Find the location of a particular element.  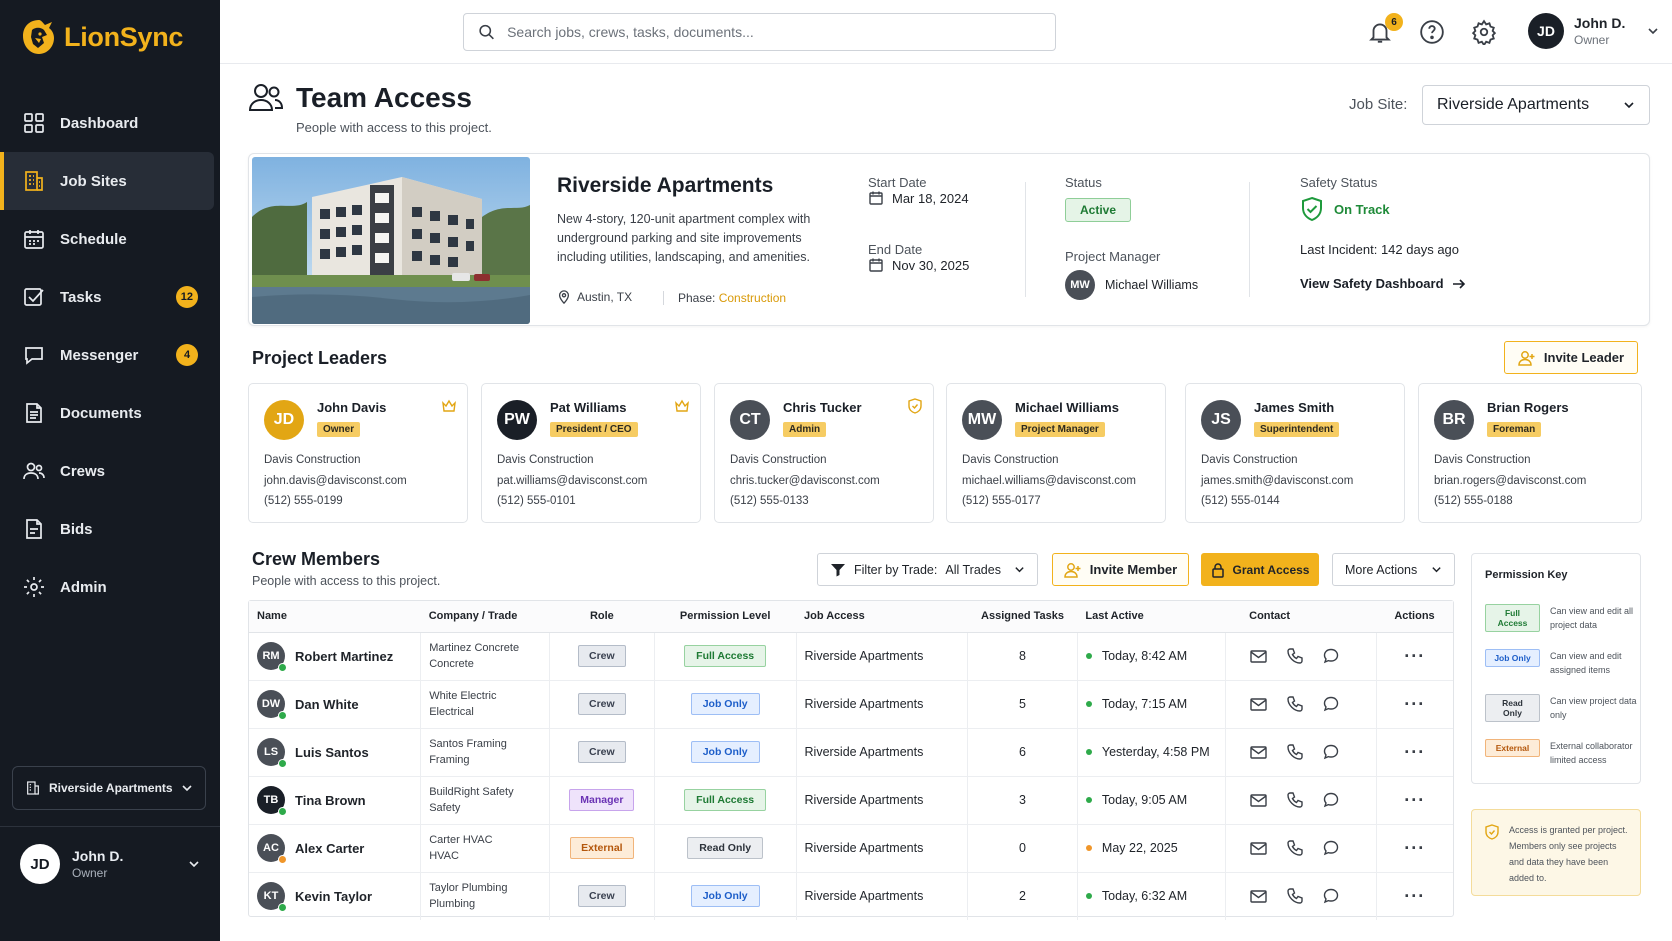

sidebar-item-label: Messenger is located at coordinates (99, 355).